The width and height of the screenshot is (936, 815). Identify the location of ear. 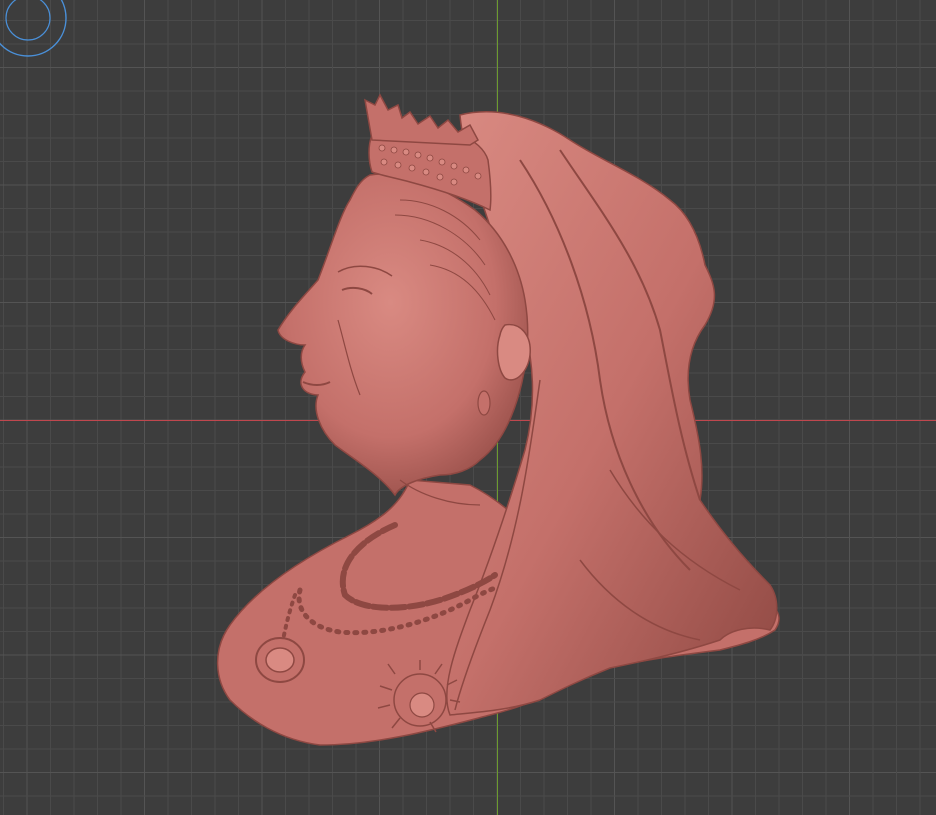
(513, 352).